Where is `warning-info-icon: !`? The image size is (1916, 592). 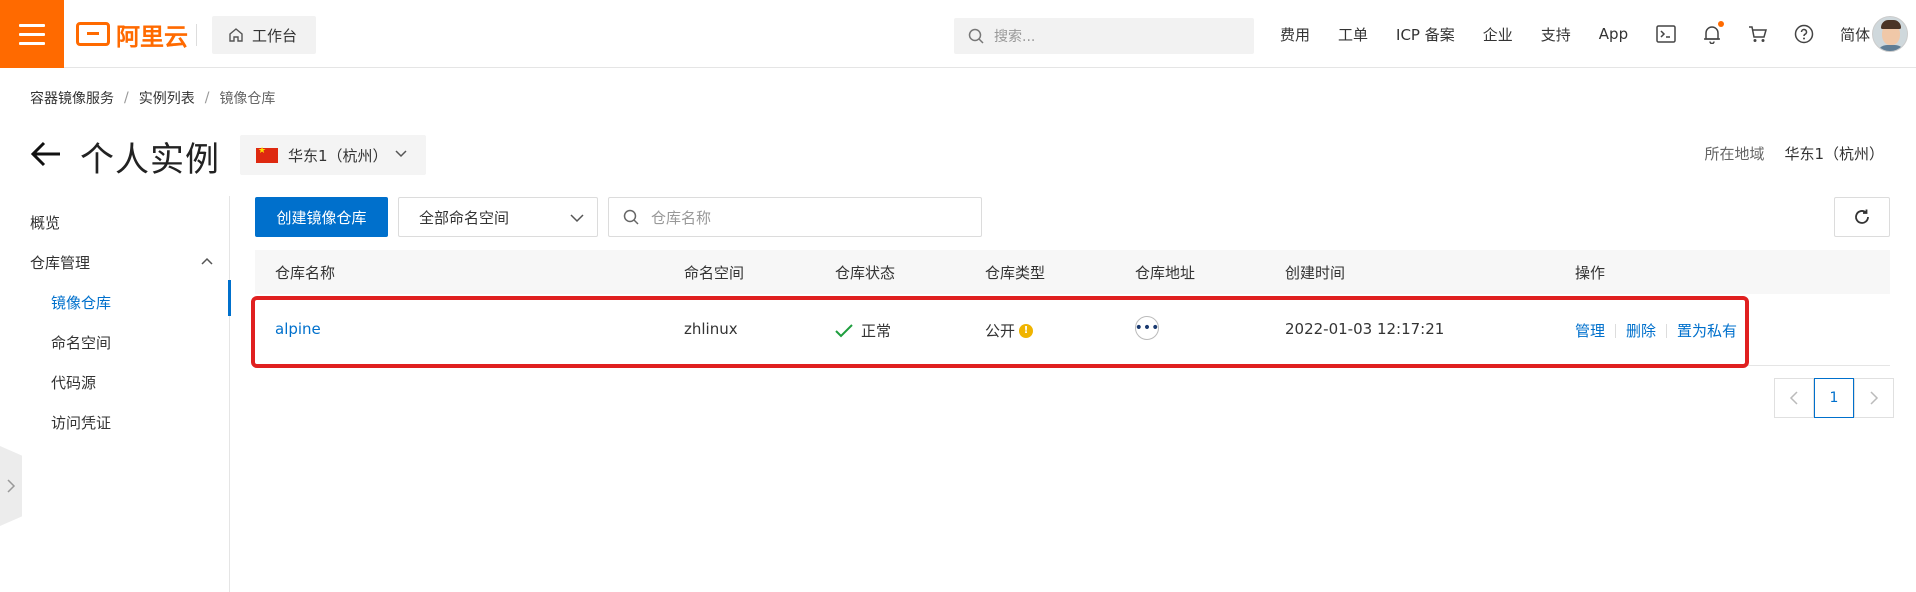
warning-info-icon: ! is located at coordinates (1026, 330).